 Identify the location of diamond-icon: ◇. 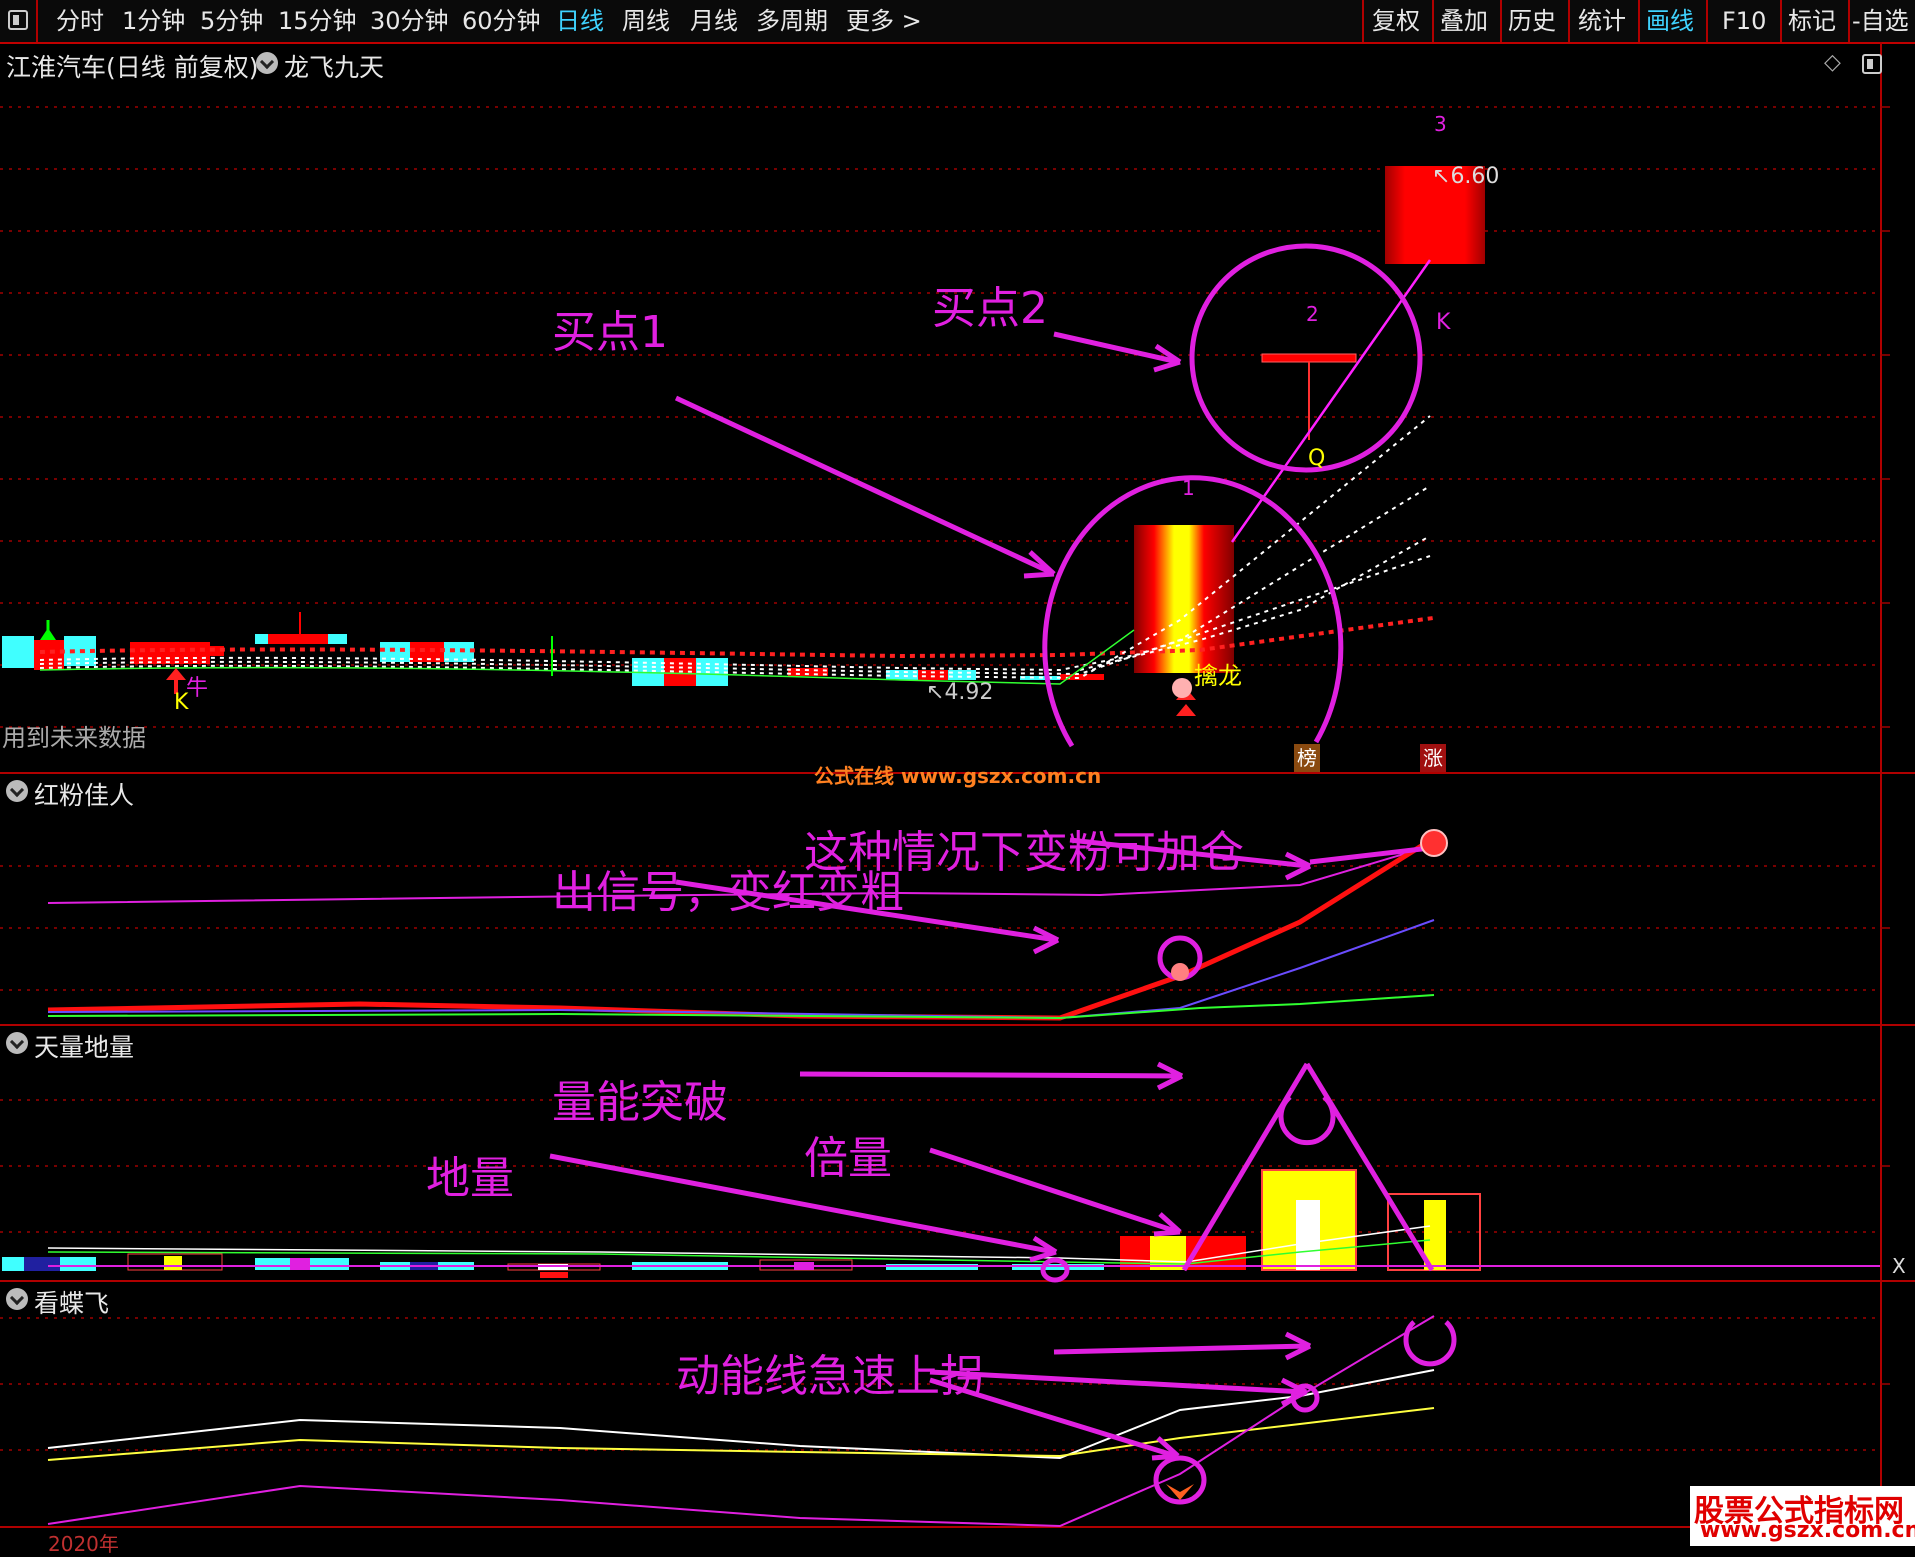
(1832, 62).